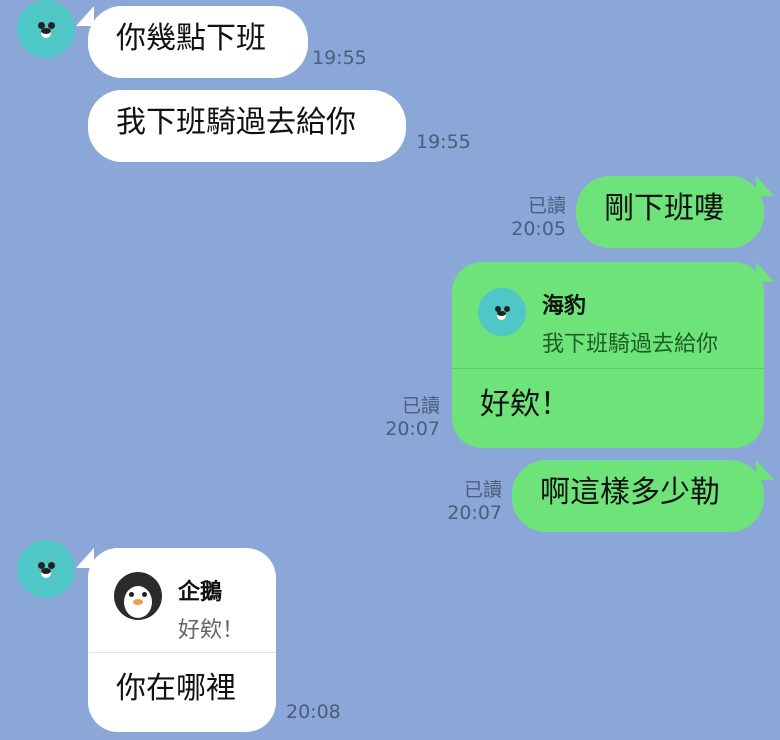 The height and width of the screenshot is (740, 780). What do you see at coordinates (138, 596) in the screenshot?
I see `penguin-icon` at bounding box center [138, 596].